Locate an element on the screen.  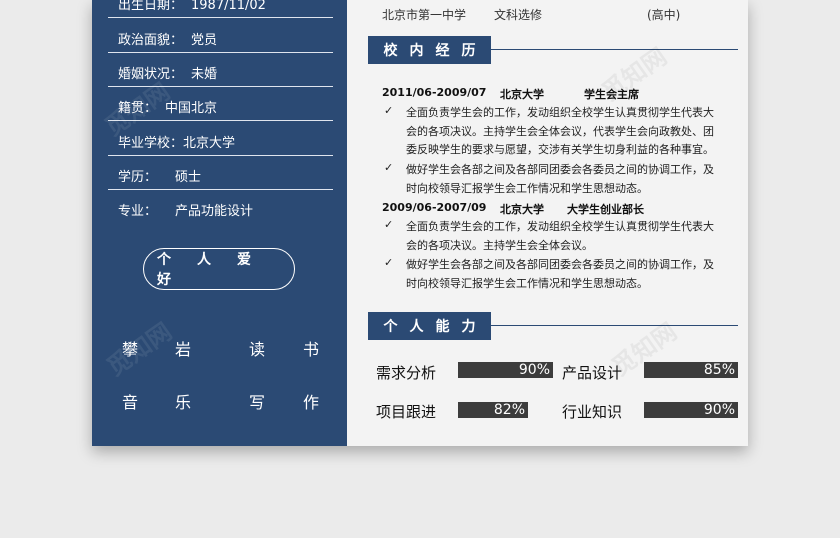
info-major: 专业： 产品功能设计 is located at coordinates (185, 209).